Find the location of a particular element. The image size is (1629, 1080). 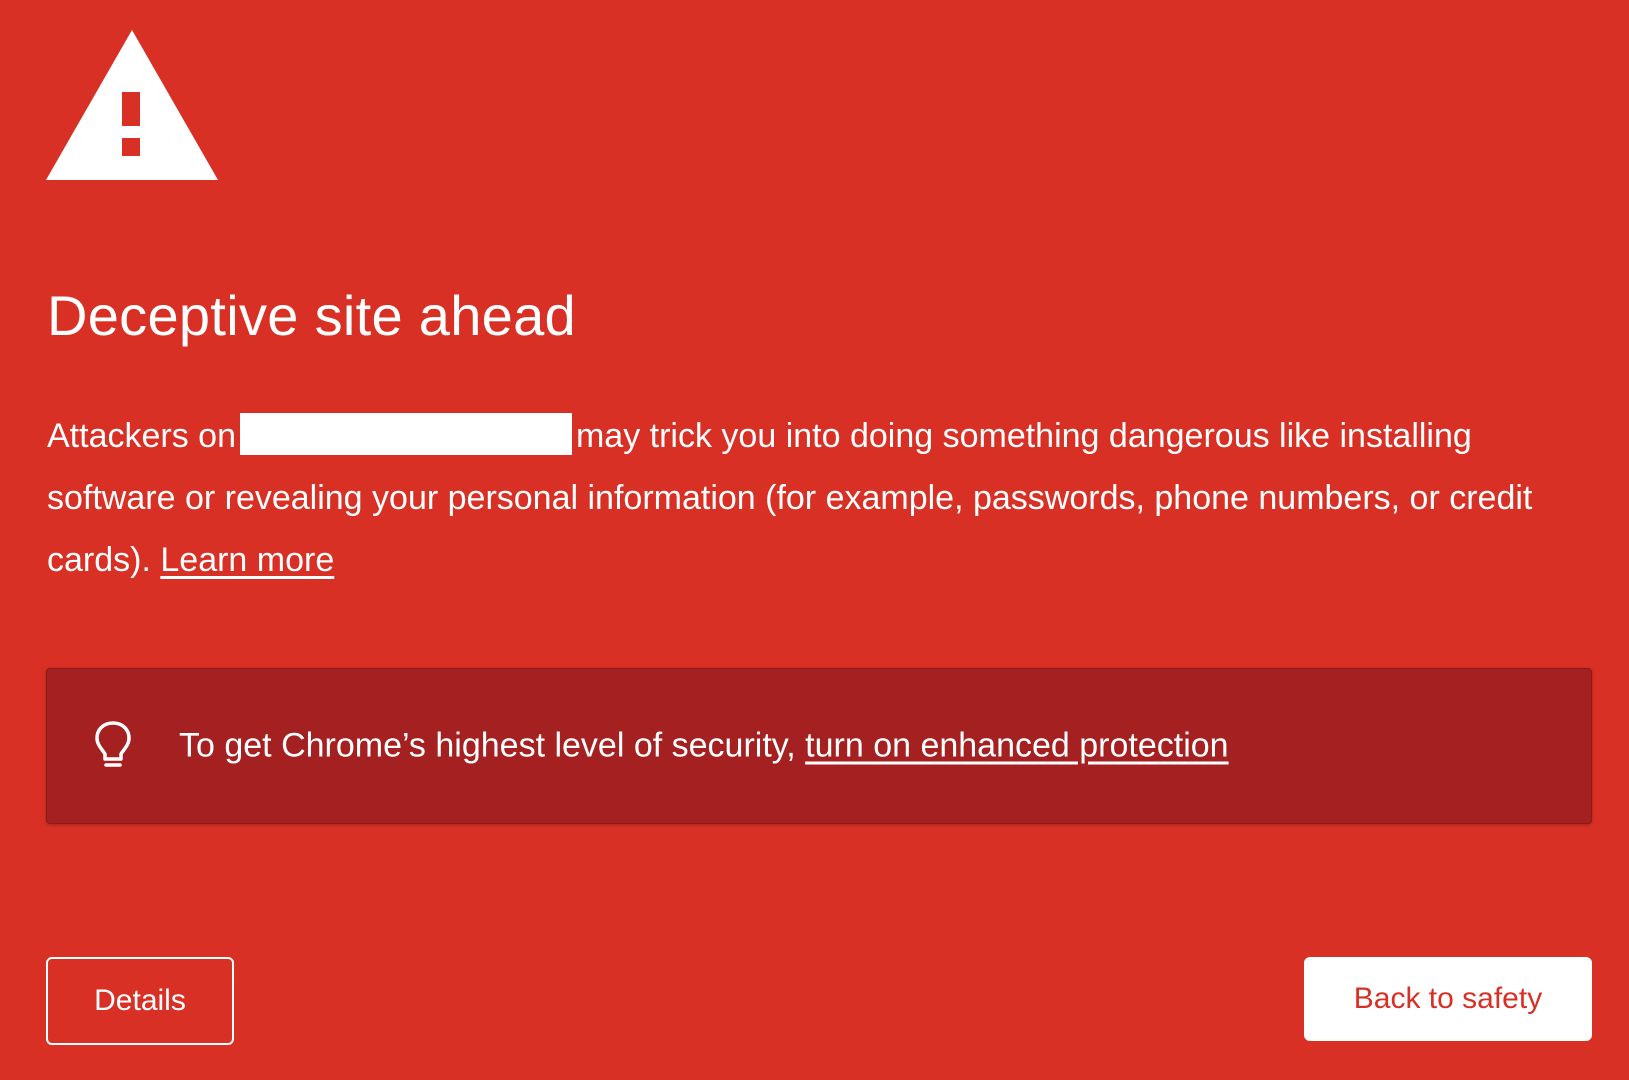

details-button: Details is located at coordinates (140, 1001).